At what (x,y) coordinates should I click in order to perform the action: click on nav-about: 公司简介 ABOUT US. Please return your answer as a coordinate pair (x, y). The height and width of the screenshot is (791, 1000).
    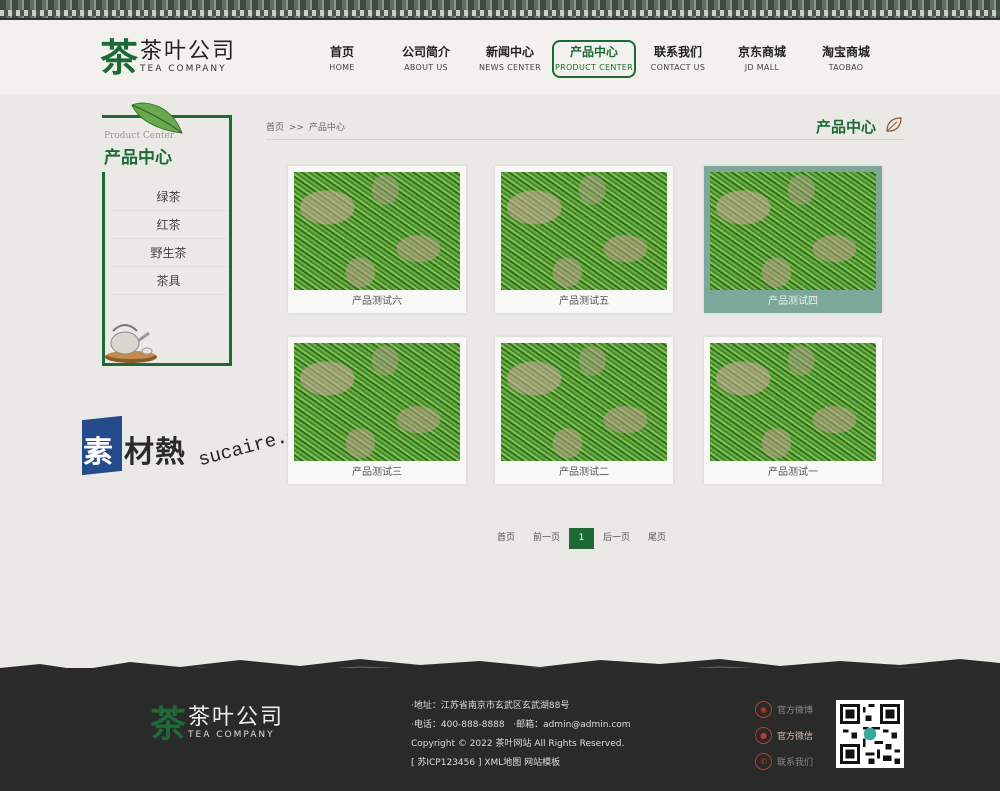
    Looking at the image, I should click on (426, 59).